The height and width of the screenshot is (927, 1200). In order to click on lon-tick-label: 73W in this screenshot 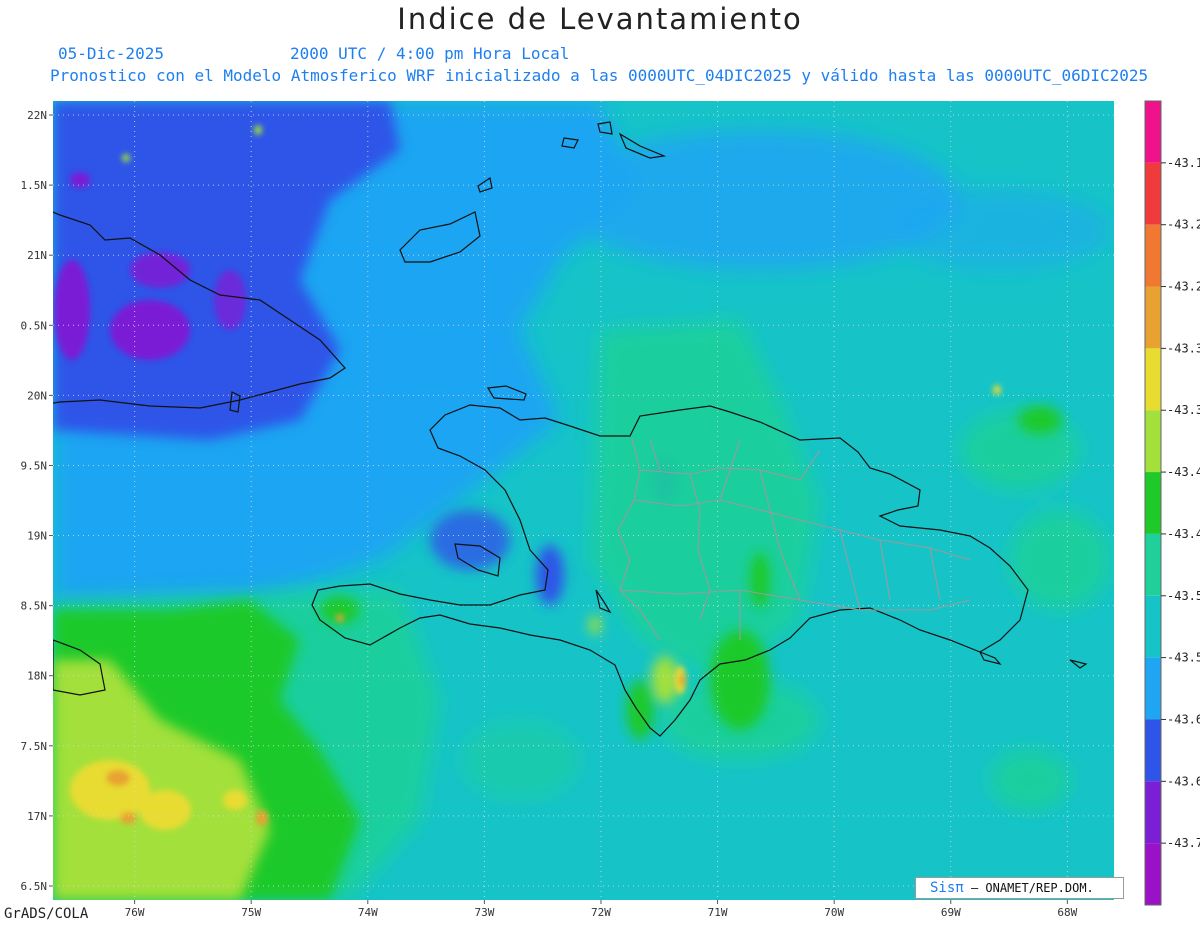, I will do `click(484, 912)`.